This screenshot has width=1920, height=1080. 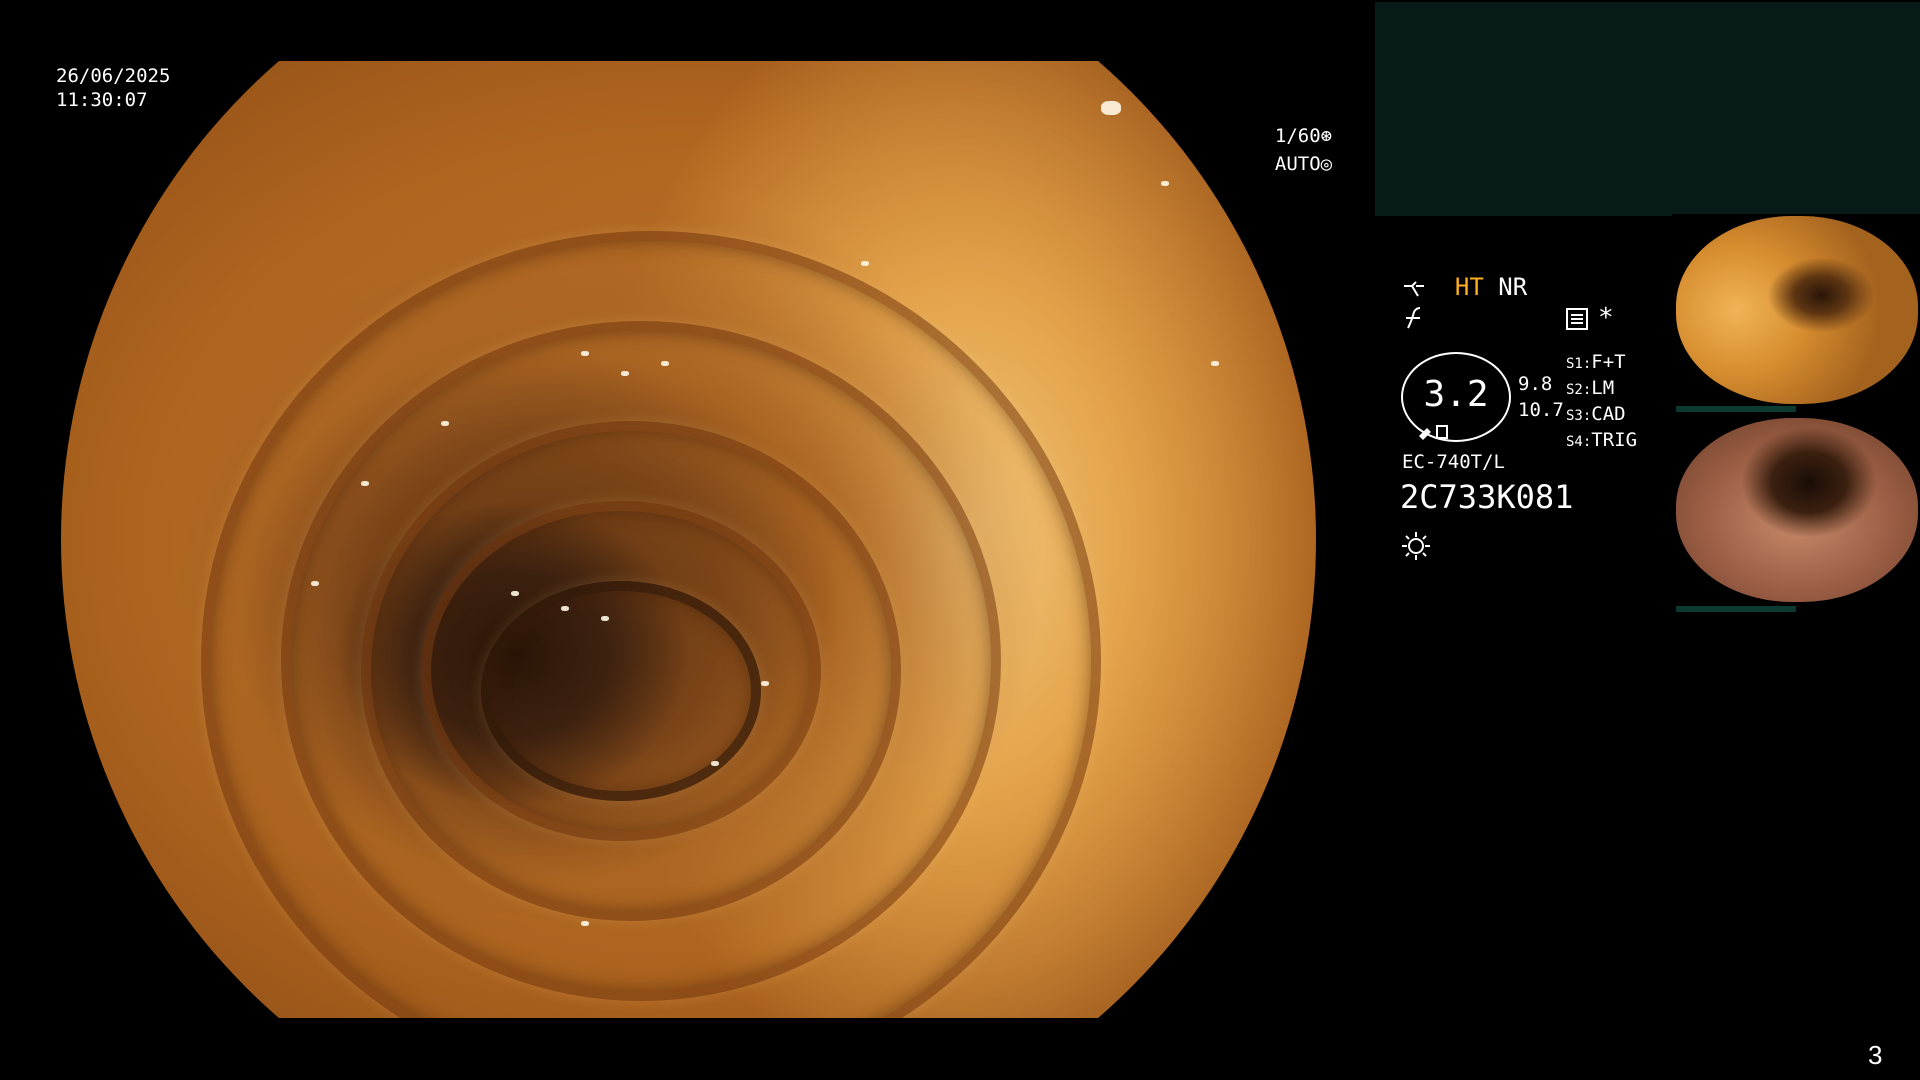 What do you see at coordinates (1469, 287) in the screenshot?
I see `ht-label: HT` at bounding box center [1469, 287].